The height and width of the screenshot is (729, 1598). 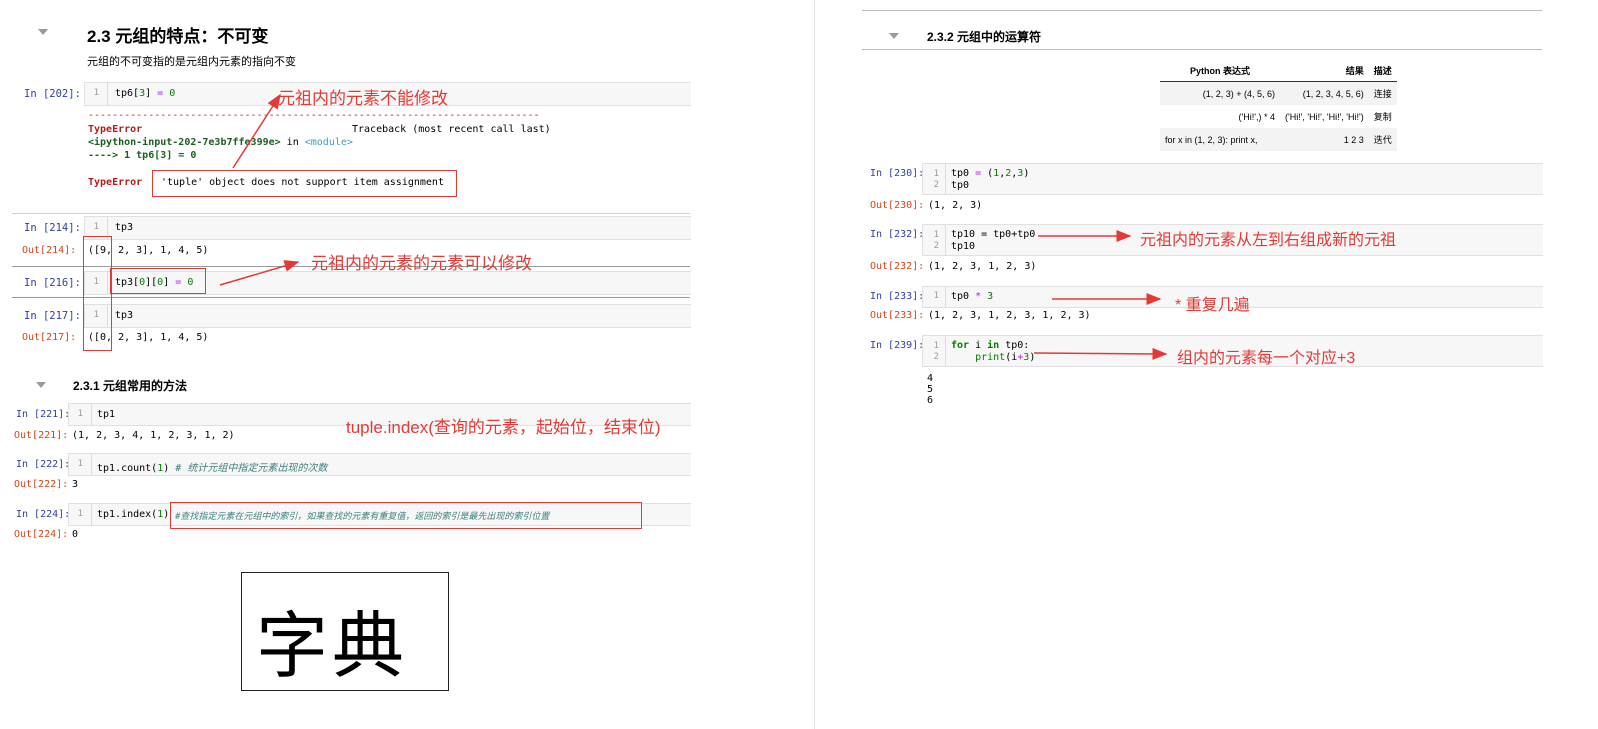 I want to click on dictionary-heading: 字典, so click(x=332, y=646).